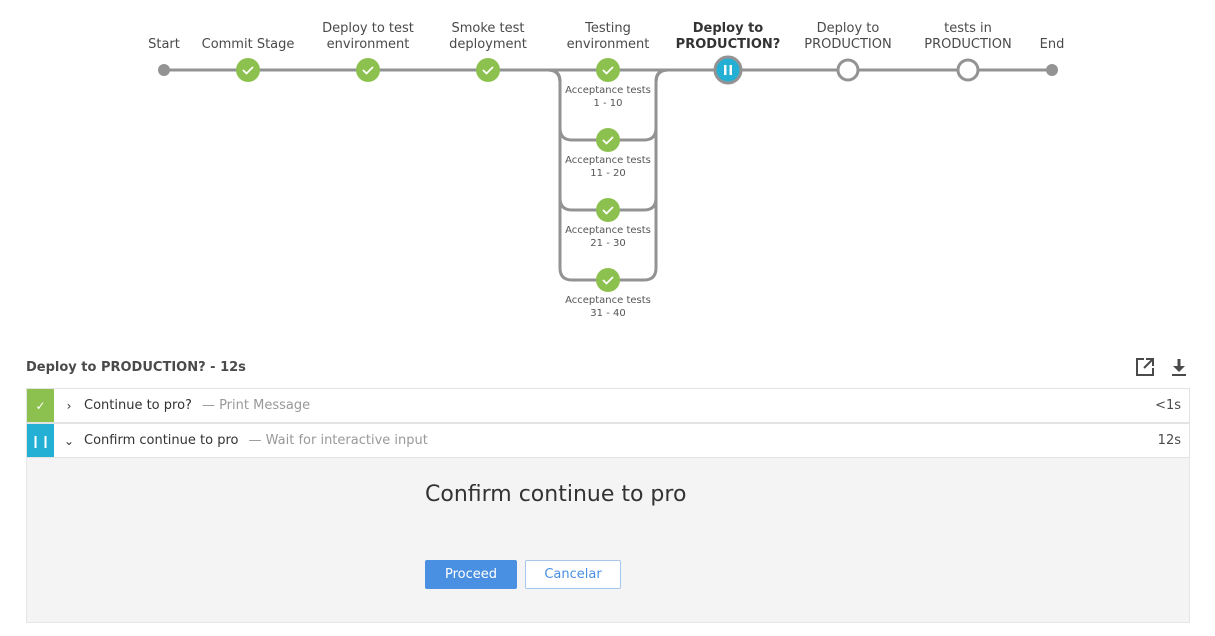 Image resolution: width=1215 pixels, height=636 pixels. What do you see at coordinates (471, 574) in the screenshot?
I see `proceed-button: Proceed` at bounding box center [471, 574].